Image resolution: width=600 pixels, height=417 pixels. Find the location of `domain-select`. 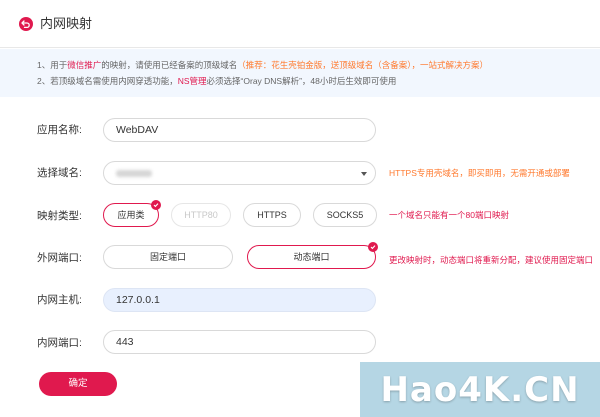

domain-select is located at coordinates (239, 173).